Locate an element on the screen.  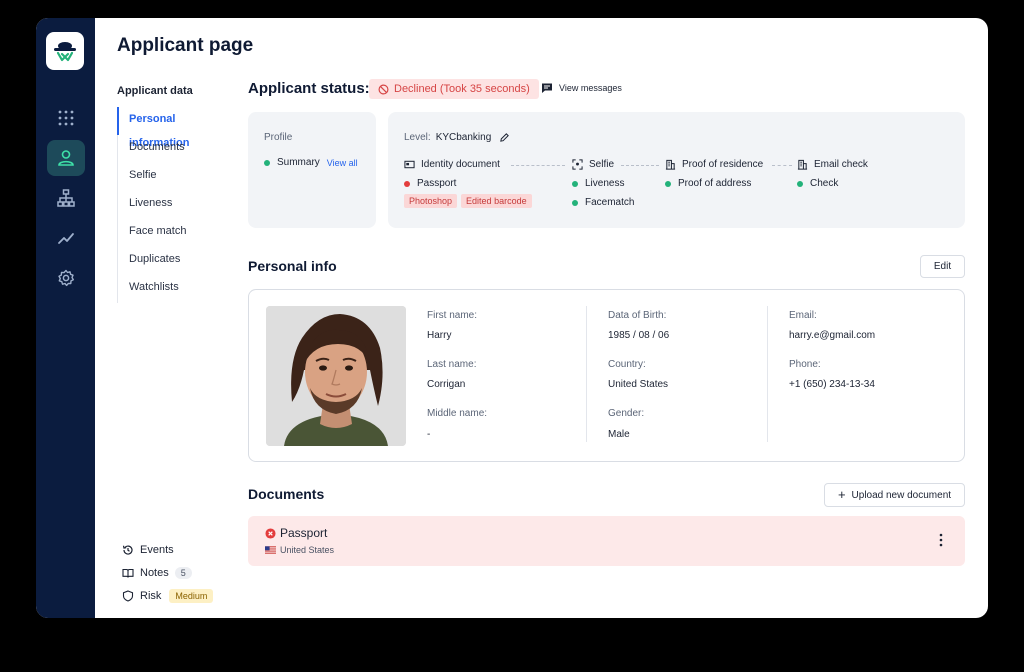
settings-button is located at coordinates (66, 278).